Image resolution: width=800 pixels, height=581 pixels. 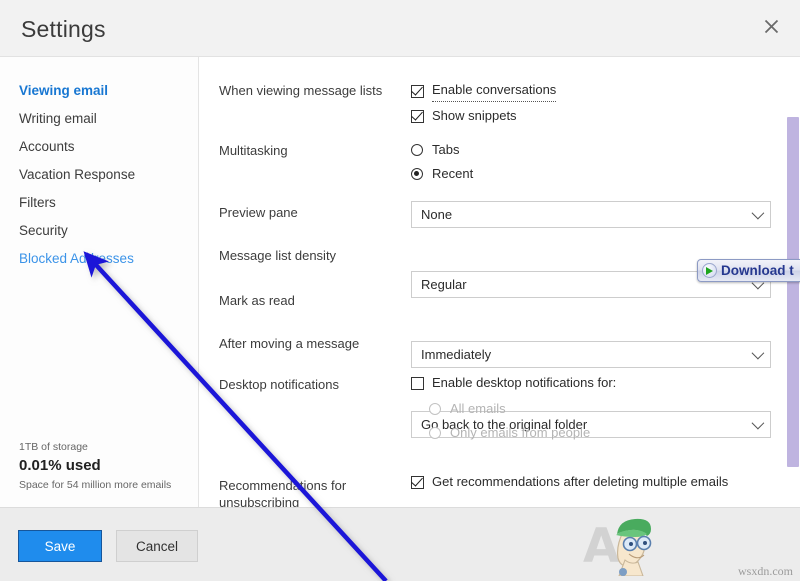 What do you see at coordinates (258, 212) in the screenshot?
I see `label-preview-pane: Preview pane` at bounding box center [258, 212].